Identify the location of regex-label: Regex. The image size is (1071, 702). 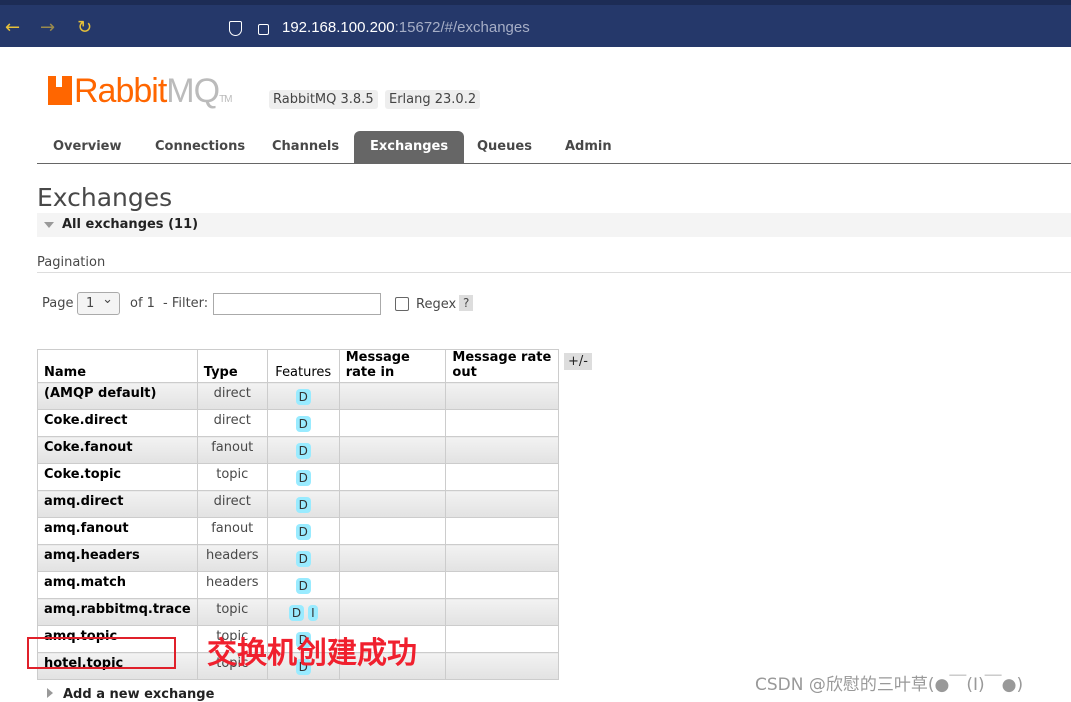
(436, 304).